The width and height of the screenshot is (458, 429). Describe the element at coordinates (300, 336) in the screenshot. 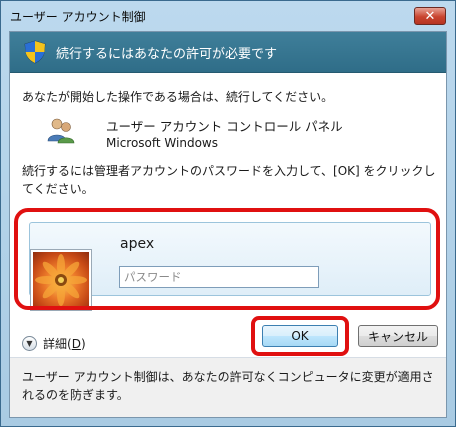

I see `ok-highlight` at that location.